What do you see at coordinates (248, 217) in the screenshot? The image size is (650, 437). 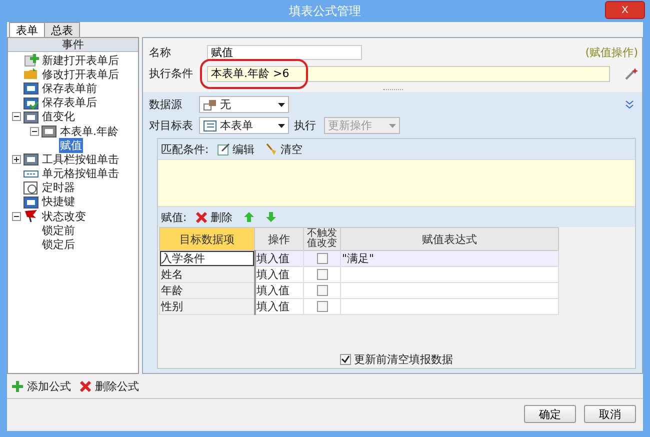 I see `up-arrow-icon` at bounding box center [248, 217].